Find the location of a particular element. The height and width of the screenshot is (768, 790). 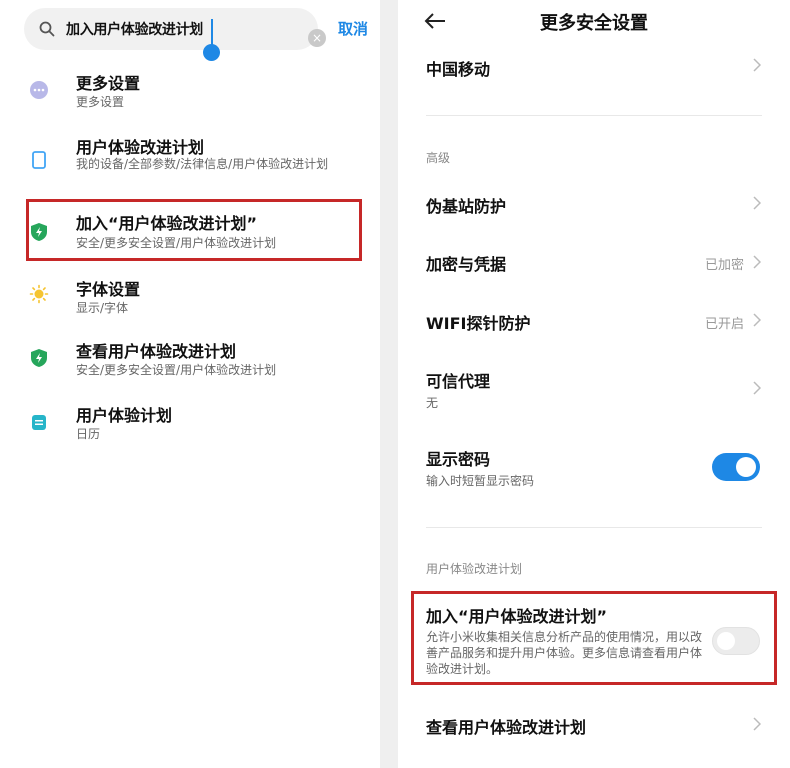

shield-icon is located at coordinates (39, 358).